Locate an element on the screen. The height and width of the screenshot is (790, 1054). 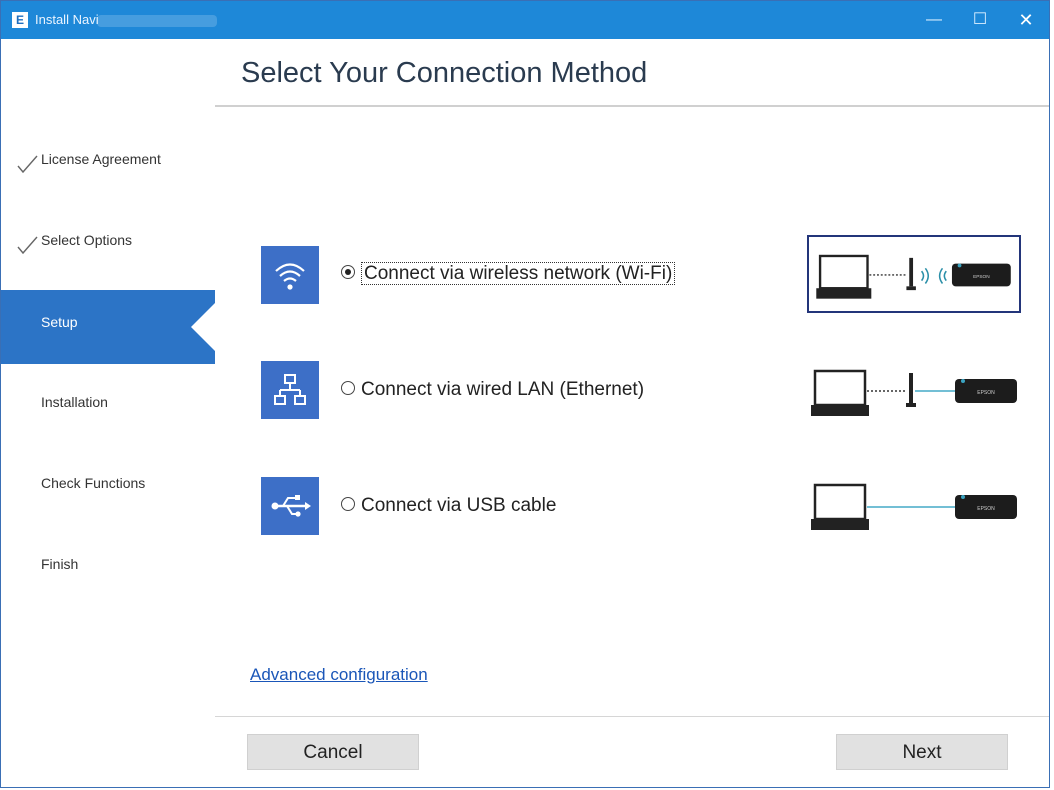
usb-option: Connect via USB cable is located at coordinates (448, 506).